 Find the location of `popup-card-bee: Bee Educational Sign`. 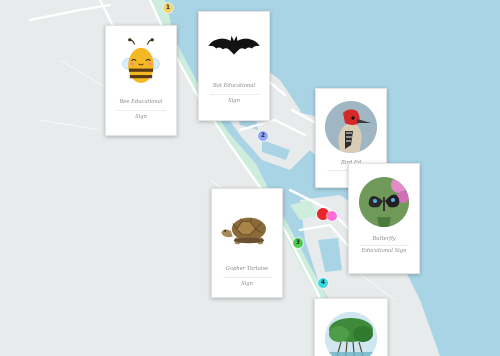

popup-card-bee: Bee Educational Sign is located at coordinates (141, 80).